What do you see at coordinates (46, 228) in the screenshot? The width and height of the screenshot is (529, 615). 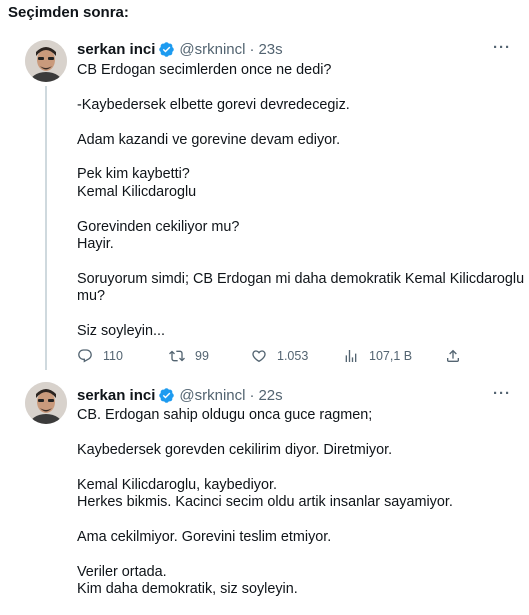 I see `thread-line` at bounding box center [46, 228].